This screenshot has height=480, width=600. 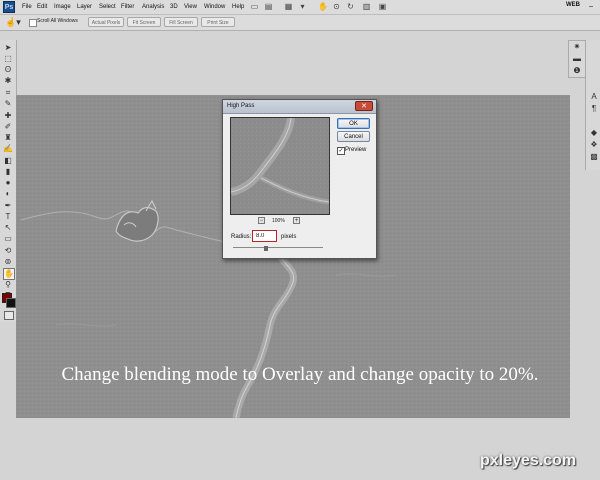 I want to click on preview-image, so click(x=280, y=166).